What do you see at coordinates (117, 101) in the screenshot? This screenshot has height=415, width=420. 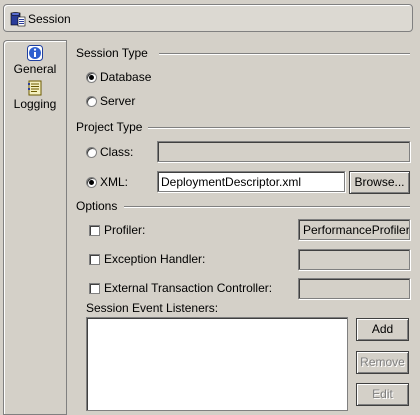 I see `server-label: Server` at bounding box center [117, 101].